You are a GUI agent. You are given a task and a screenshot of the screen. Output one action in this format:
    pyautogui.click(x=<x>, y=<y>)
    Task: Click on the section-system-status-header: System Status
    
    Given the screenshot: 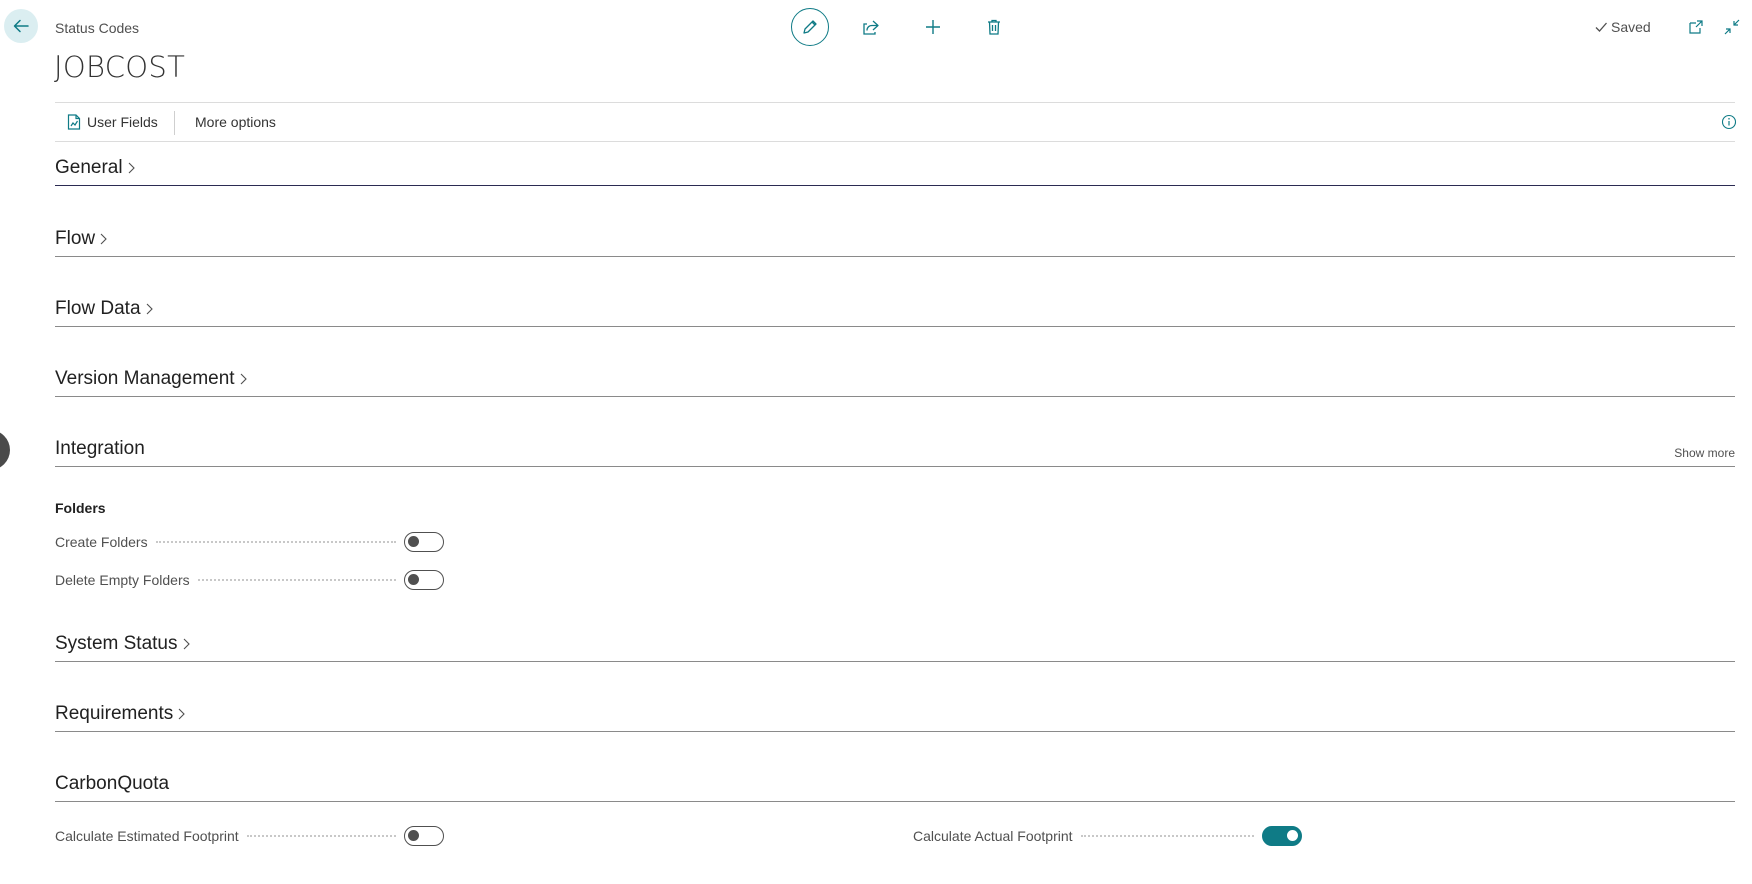 What is the action you would take?
    pyautogui.click(x=123, y=644)
    